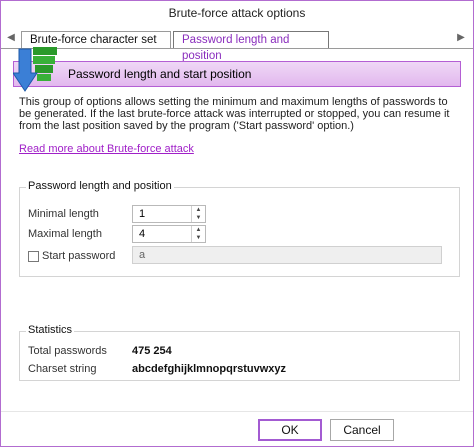 Image resolution: width=474 pixels, height=447 pixels. What do you see at coordinates (35, 69) in the screenshot?
I see `brute-force-download-icon` at bounding box center [35, 69].